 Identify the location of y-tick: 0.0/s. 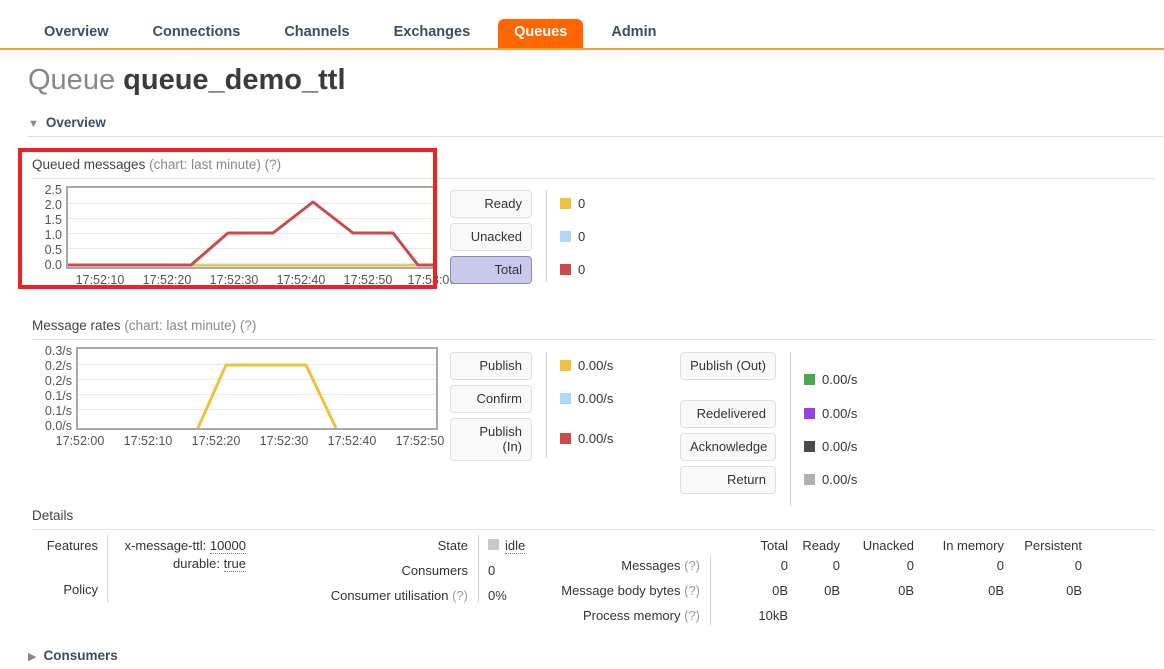
(58, 425).